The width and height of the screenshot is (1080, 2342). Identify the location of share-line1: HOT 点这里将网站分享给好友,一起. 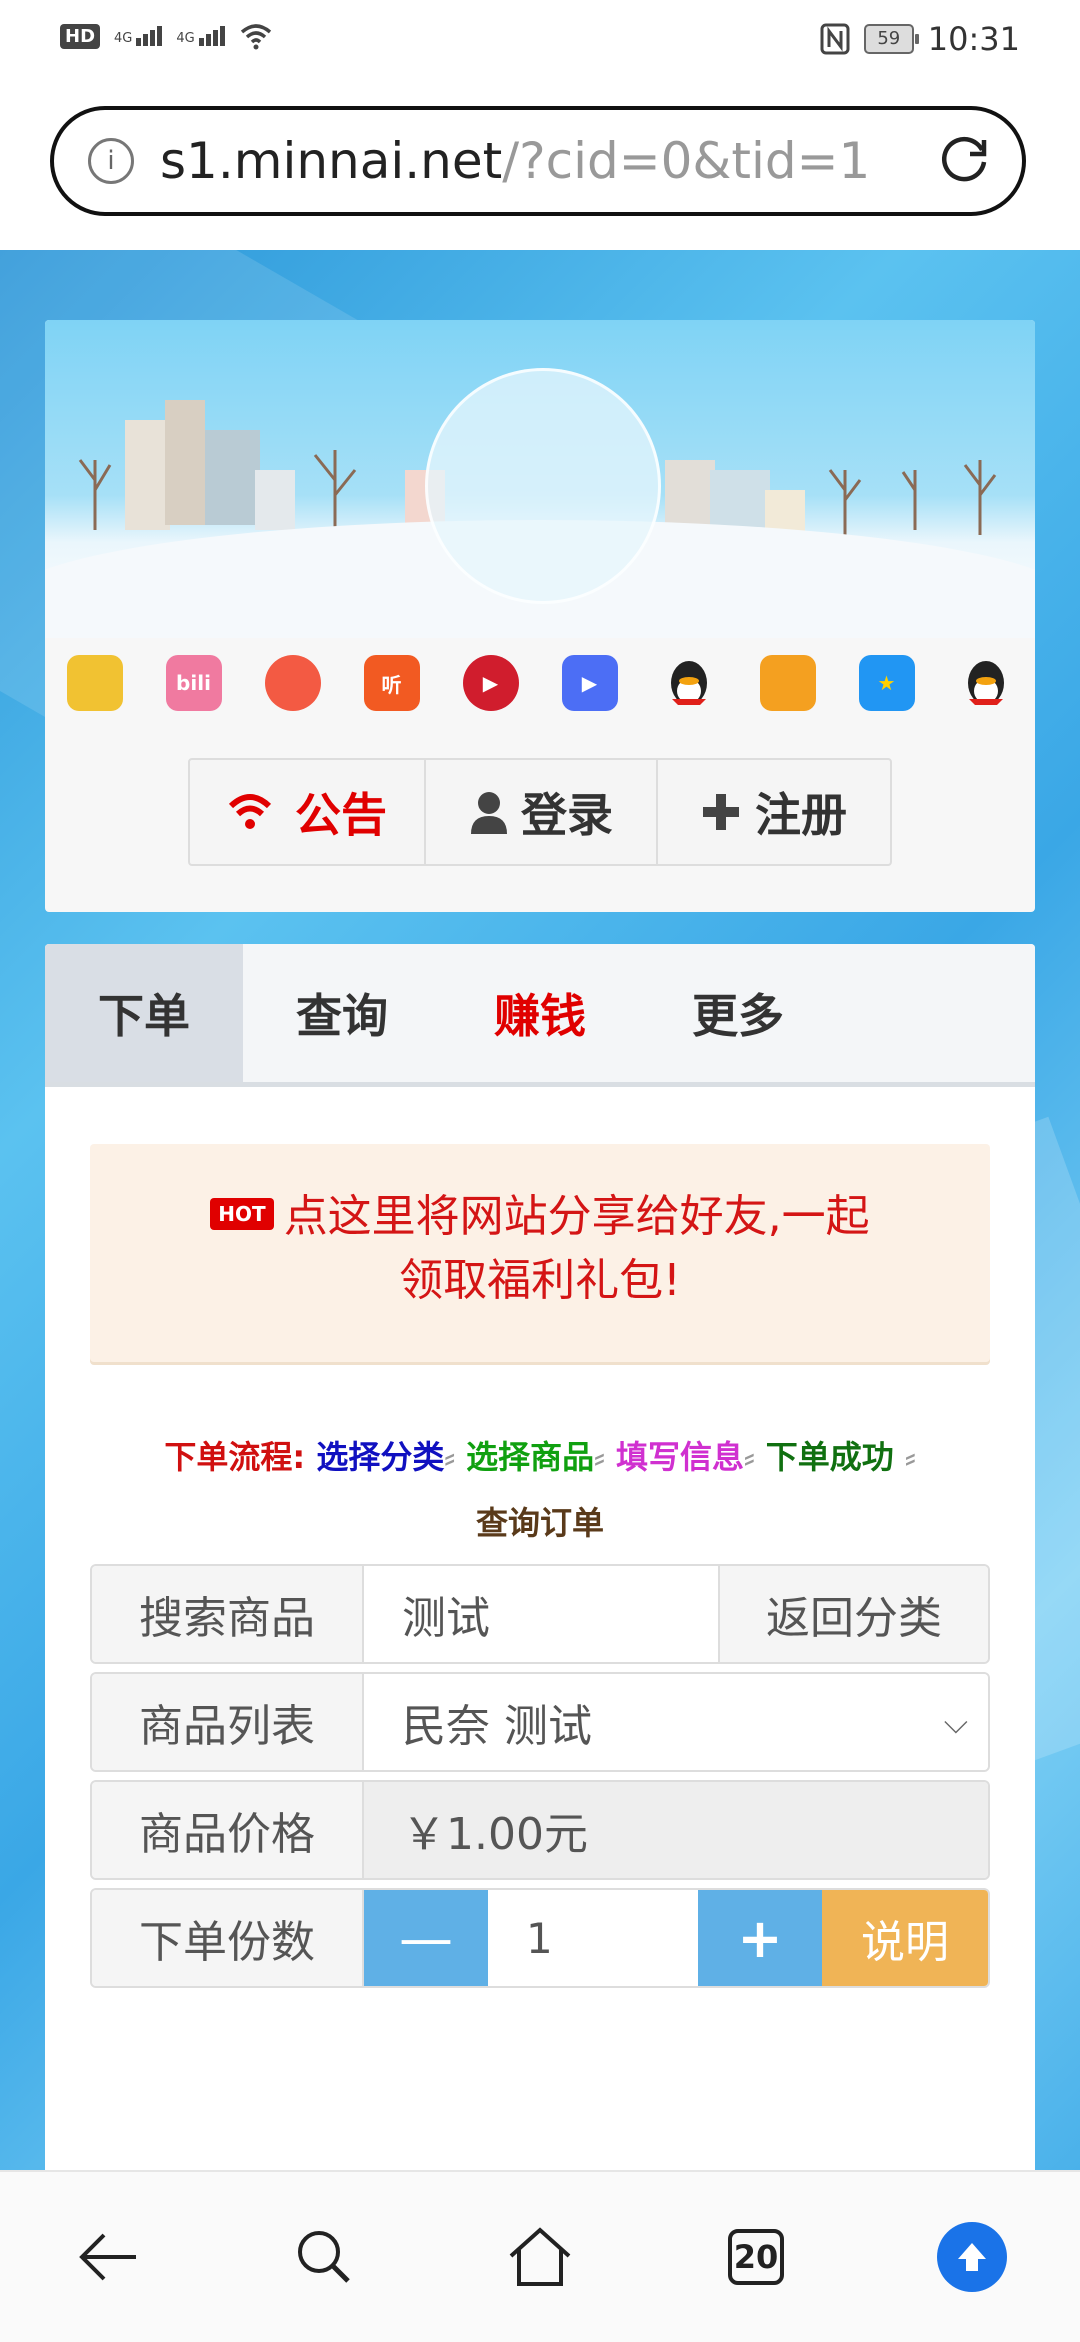
(540, 1212).